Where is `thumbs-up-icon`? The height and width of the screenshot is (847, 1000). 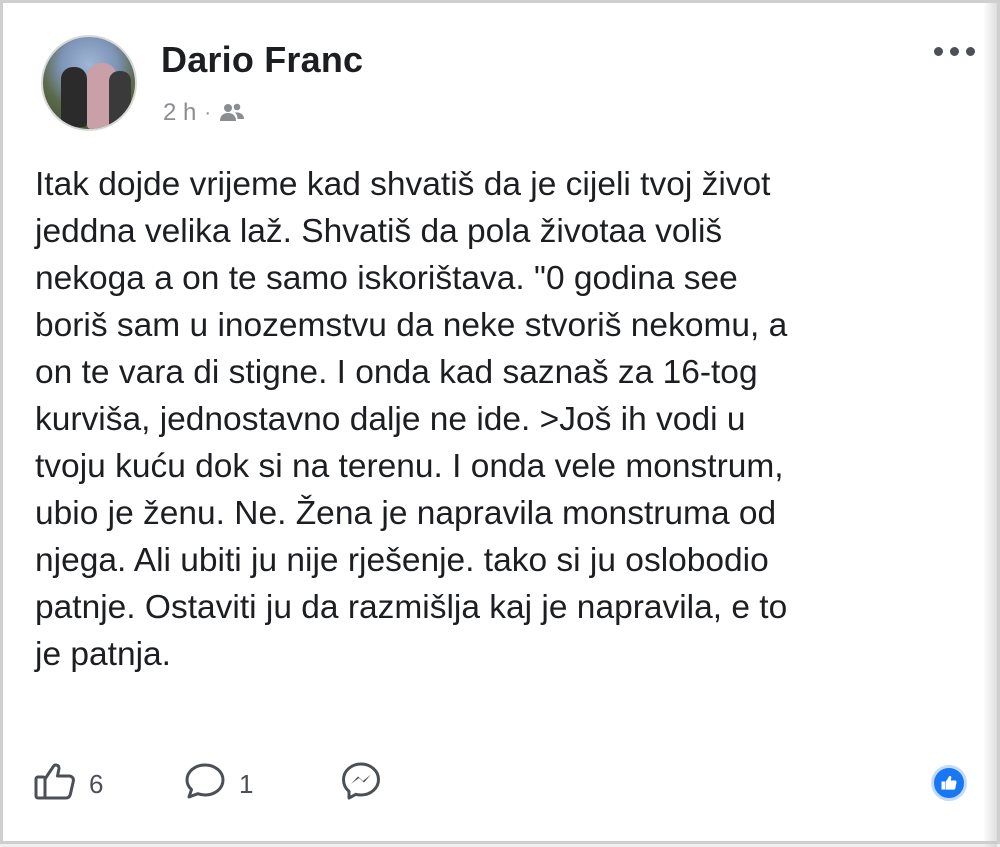
thumbs-up-icon is located at coordinates (55, 784).